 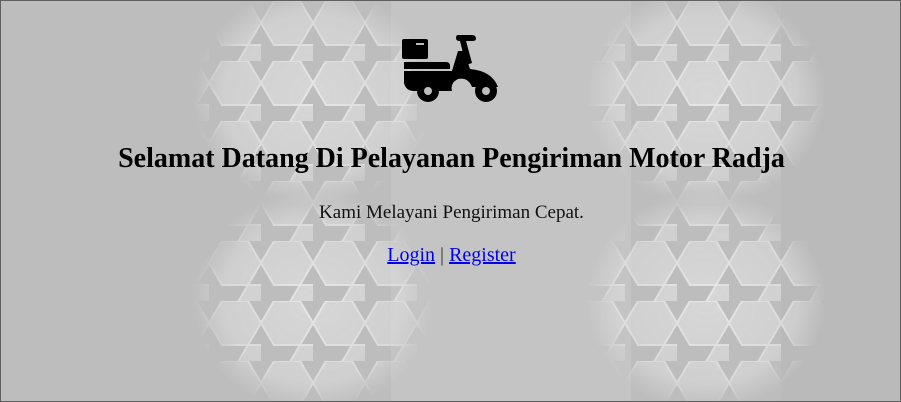 What do you see at coordinates (411, 255) in the screenshot?
I see `login-link: Login` at bounding box center [411, 255].